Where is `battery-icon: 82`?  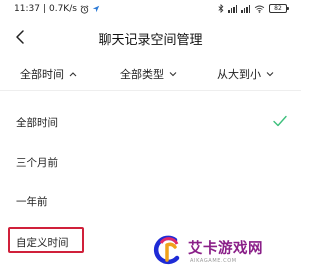
battery-icon: 82 is located at coordinates (279, 8).